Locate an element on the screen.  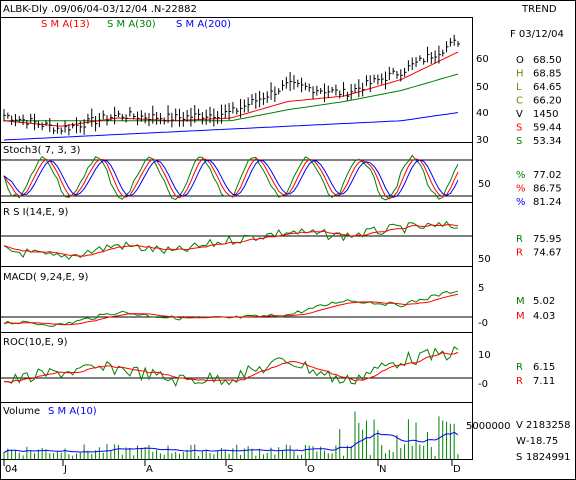
readout-value: 86.75 is located at coordinates (547, 189).